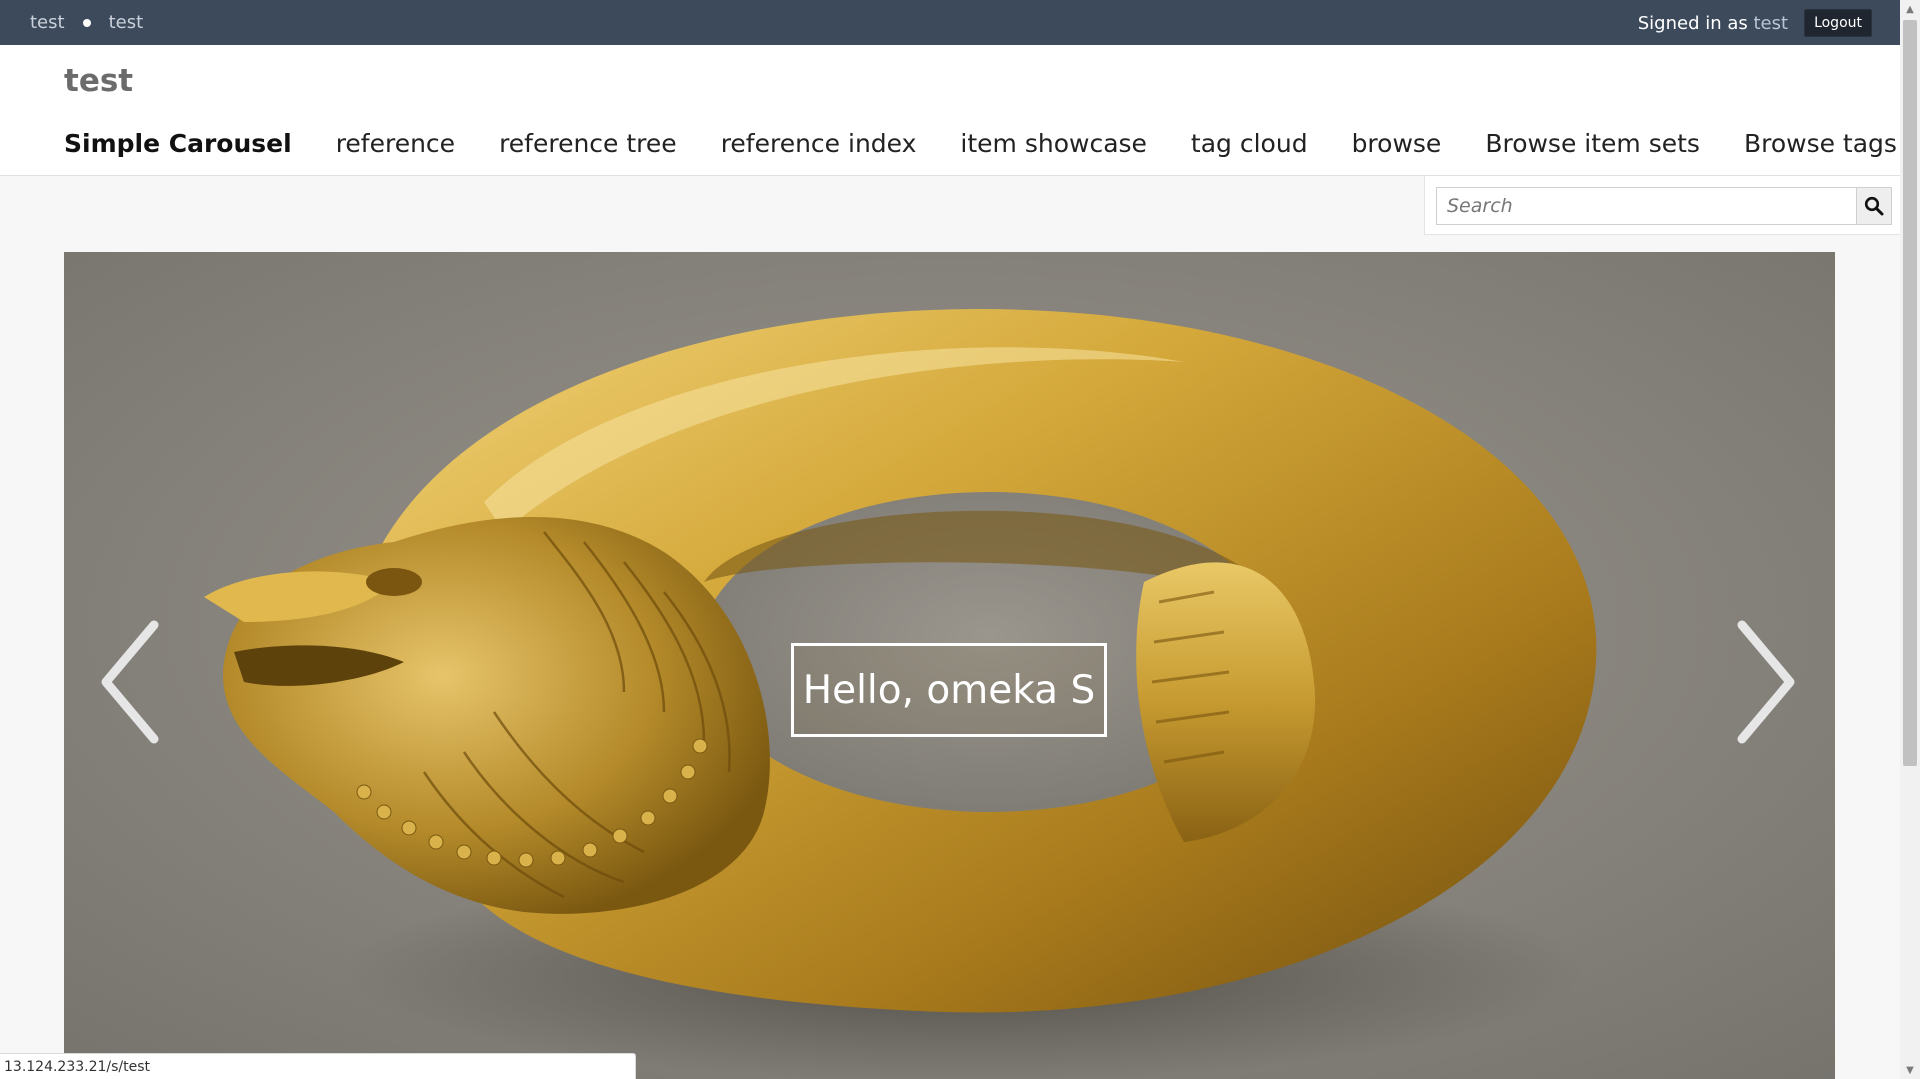  Describe the element at coordinates (1053, 143) in the screenshot. I see `nav-item-item-showcase: item showcase` at that location.